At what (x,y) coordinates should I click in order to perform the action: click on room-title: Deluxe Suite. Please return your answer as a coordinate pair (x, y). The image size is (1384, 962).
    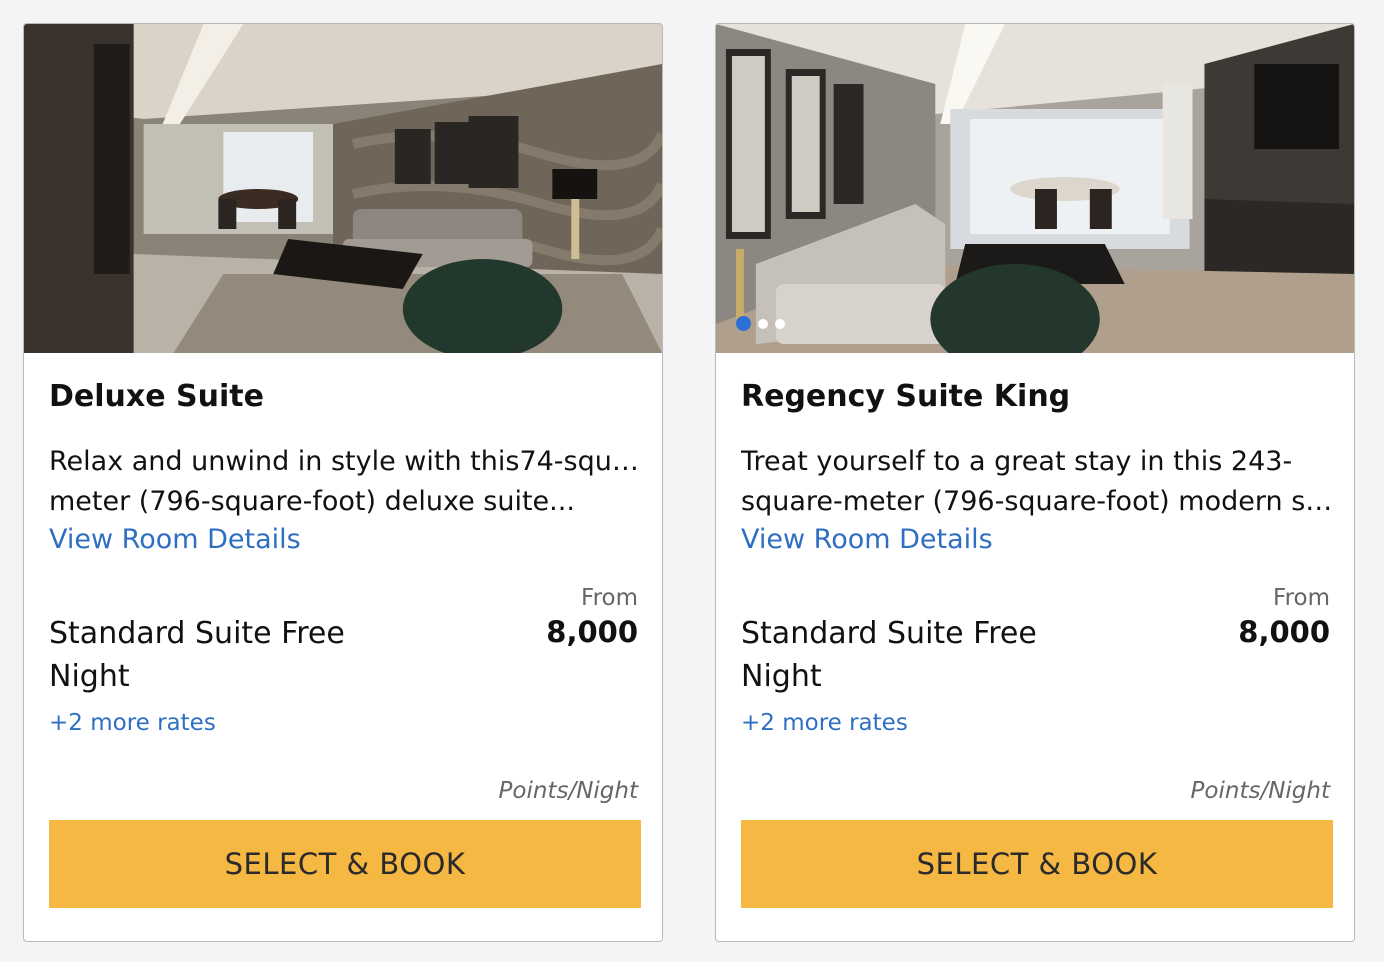
    Looking at the image, I should click on (156, 396).